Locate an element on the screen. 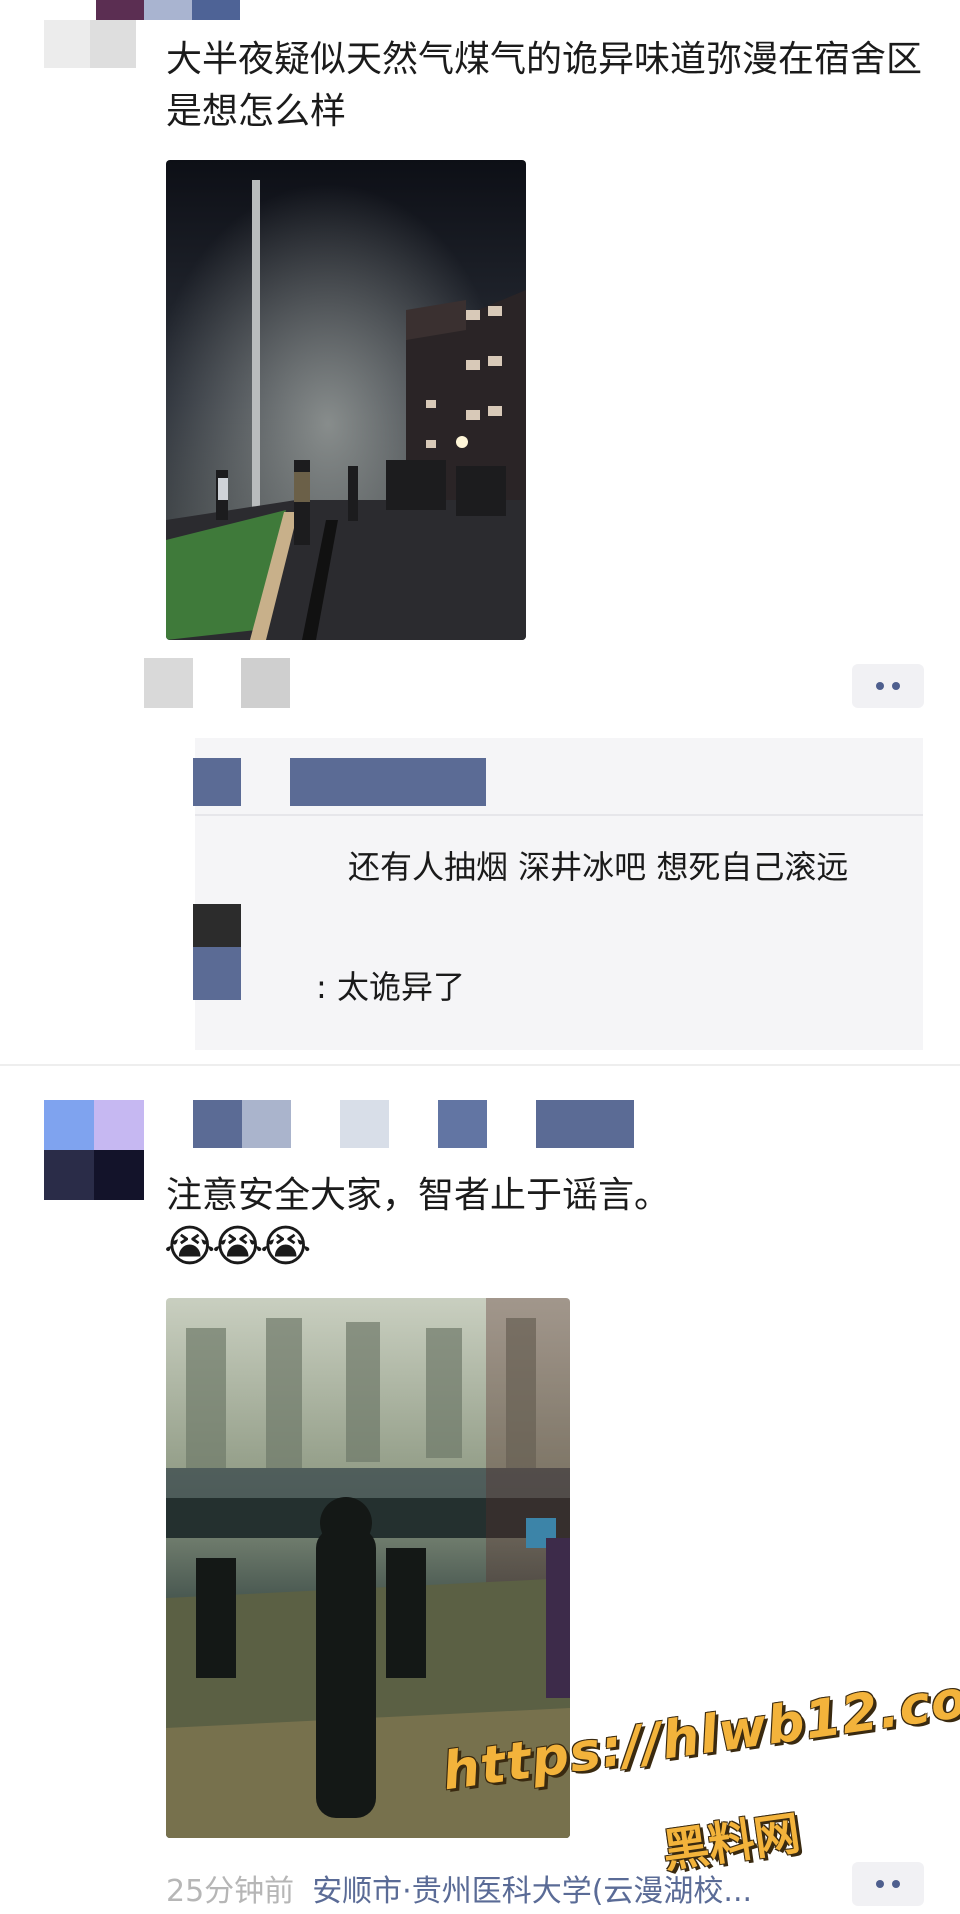 The image size is (960, 1914). post-text: 大半夜疑似天然气煤气的诡异味道弥漫在宿舍区 是想怎么样 is located at coordinates (544, 85).